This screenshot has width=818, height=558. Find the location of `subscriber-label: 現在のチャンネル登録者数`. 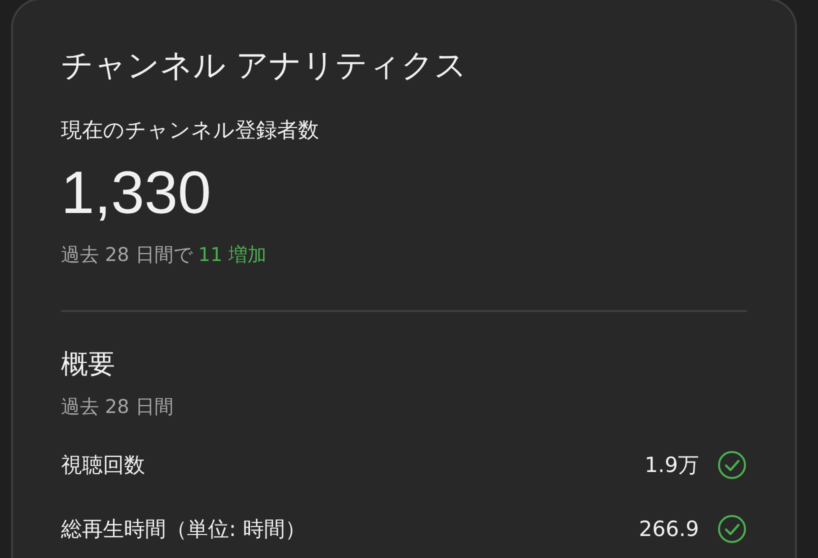

subscriber-label: 現在のチャンネル登録者数 is located at coordinates (190, 130).